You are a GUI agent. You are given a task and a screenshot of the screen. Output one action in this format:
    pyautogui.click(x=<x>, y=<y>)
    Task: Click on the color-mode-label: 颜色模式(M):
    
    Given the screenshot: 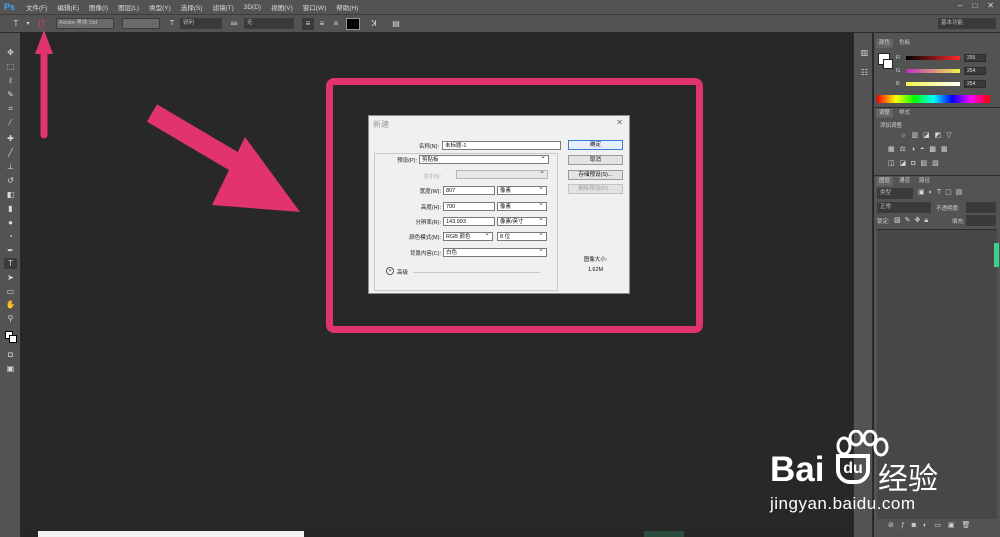 What is the action you would take?
    pyautogui.click(x=425, y=238)
    